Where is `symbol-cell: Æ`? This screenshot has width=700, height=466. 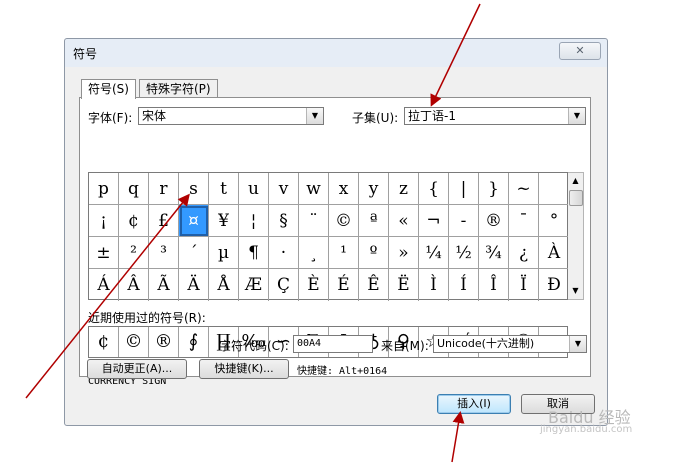
symbol-cell: Æ is located at coordinates (254, 285).